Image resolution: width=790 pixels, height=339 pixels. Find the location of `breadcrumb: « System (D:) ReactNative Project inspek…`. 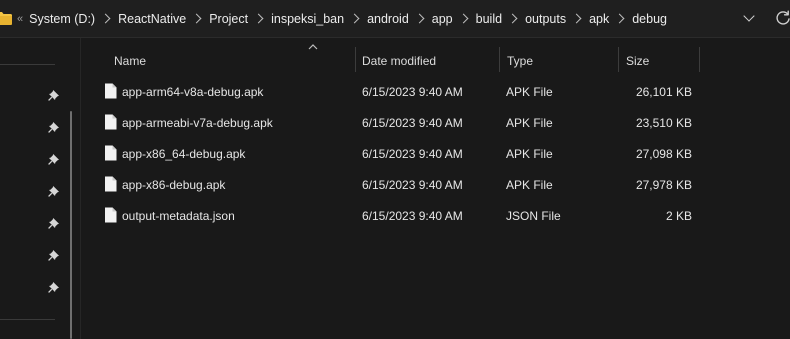

breadcrumb: « System (D:) ReactNative Project inspek… is located at coordinates (364, 18).